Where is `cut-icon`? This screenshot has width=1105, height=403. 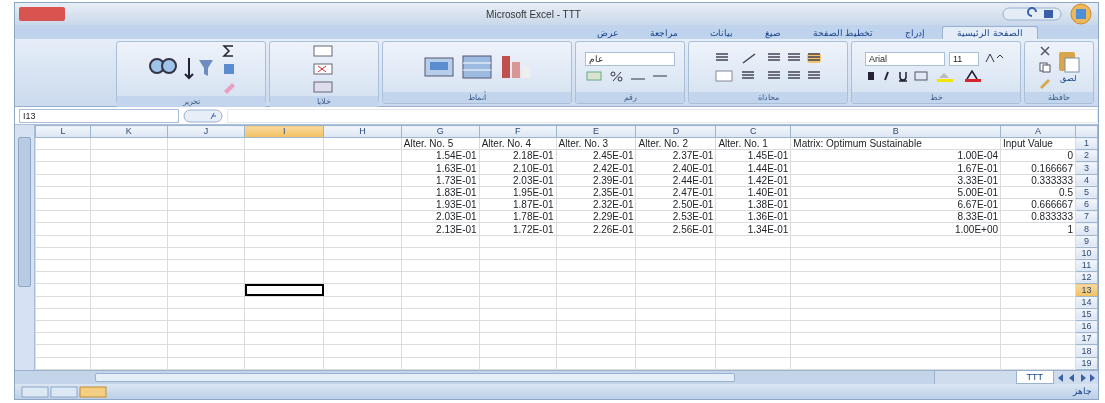 cut-icon is located at coordinates (1045, 51).